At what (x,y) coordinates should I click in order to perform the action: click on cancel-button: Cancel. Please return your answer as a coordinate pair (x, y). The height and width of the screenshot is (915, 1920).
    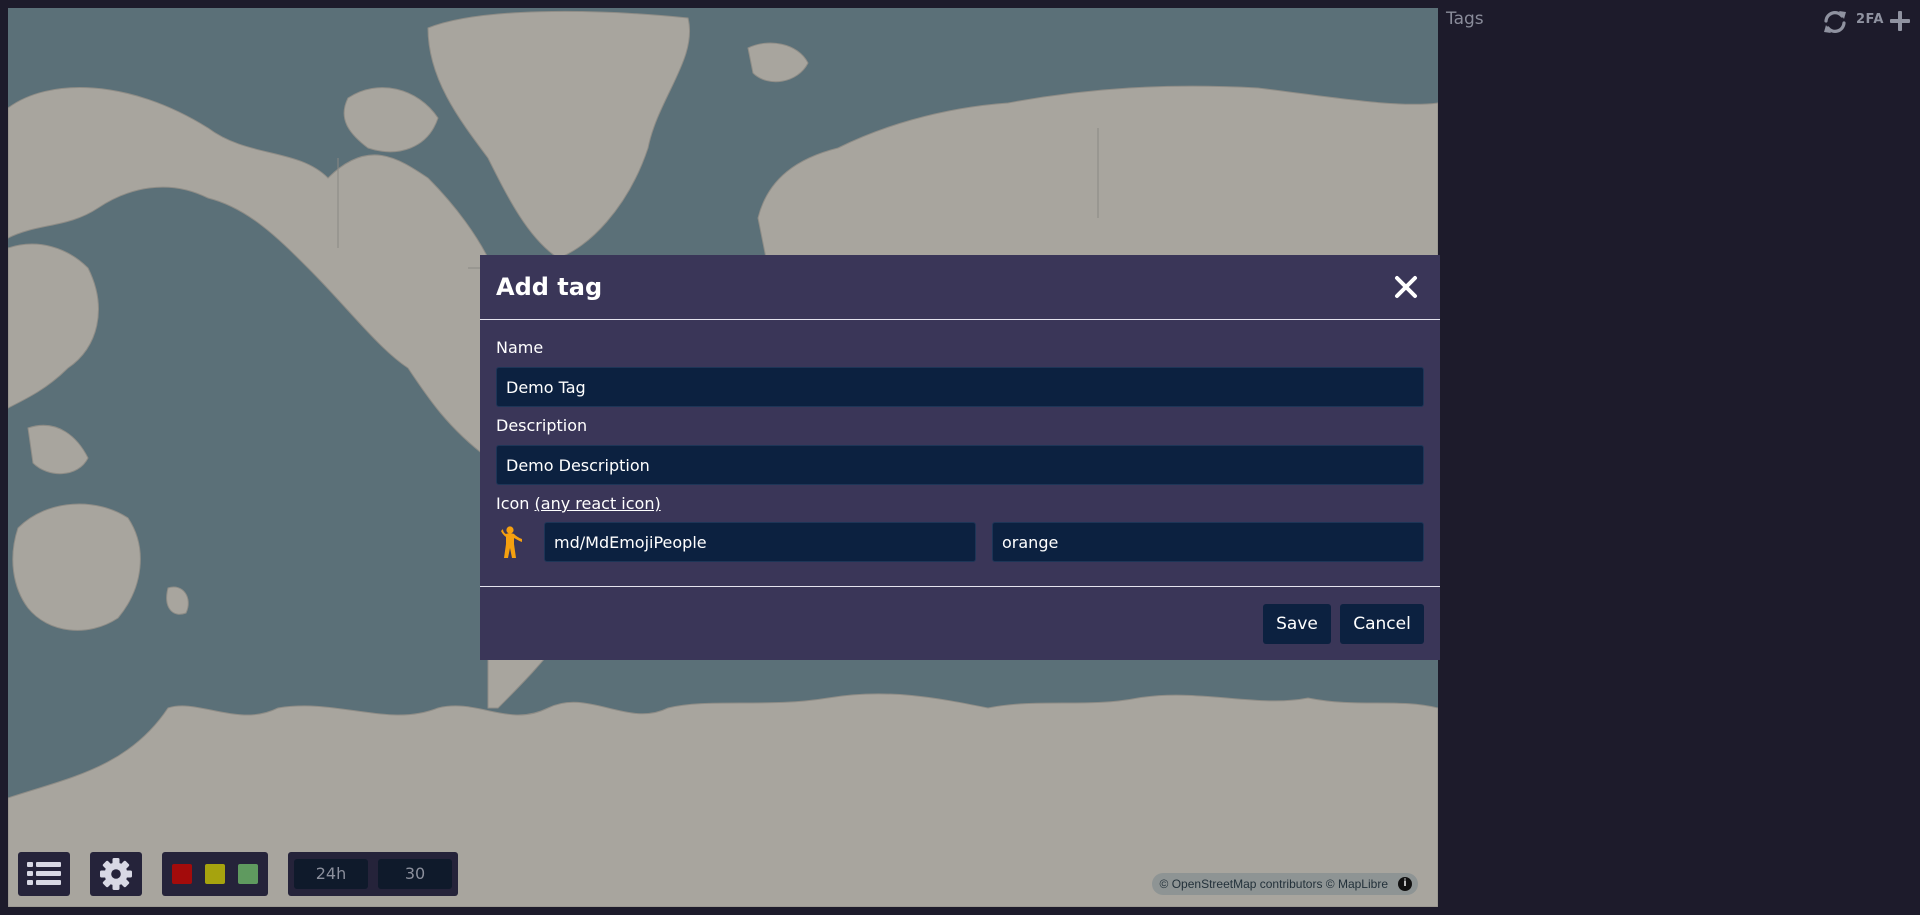
    Looking at the image, I should click on (1382, 624).